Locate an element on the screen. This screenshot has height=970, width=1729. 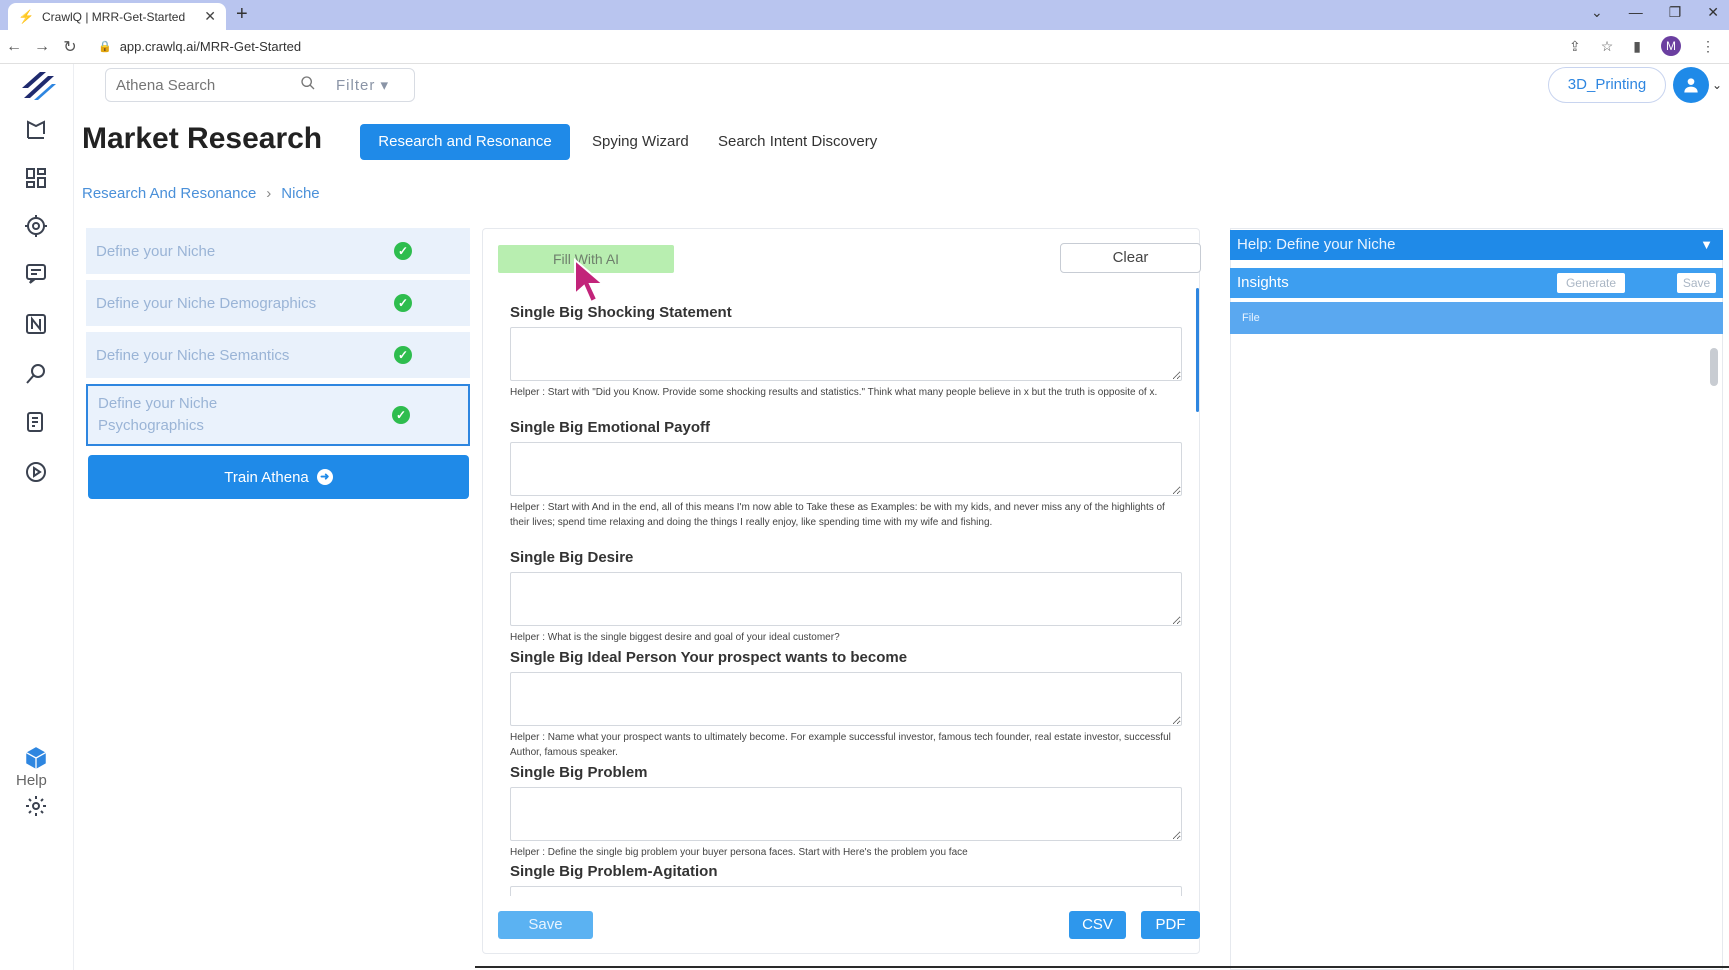
tab-spying-wizard: Spying Wizard is located at coordinates (640, 142).